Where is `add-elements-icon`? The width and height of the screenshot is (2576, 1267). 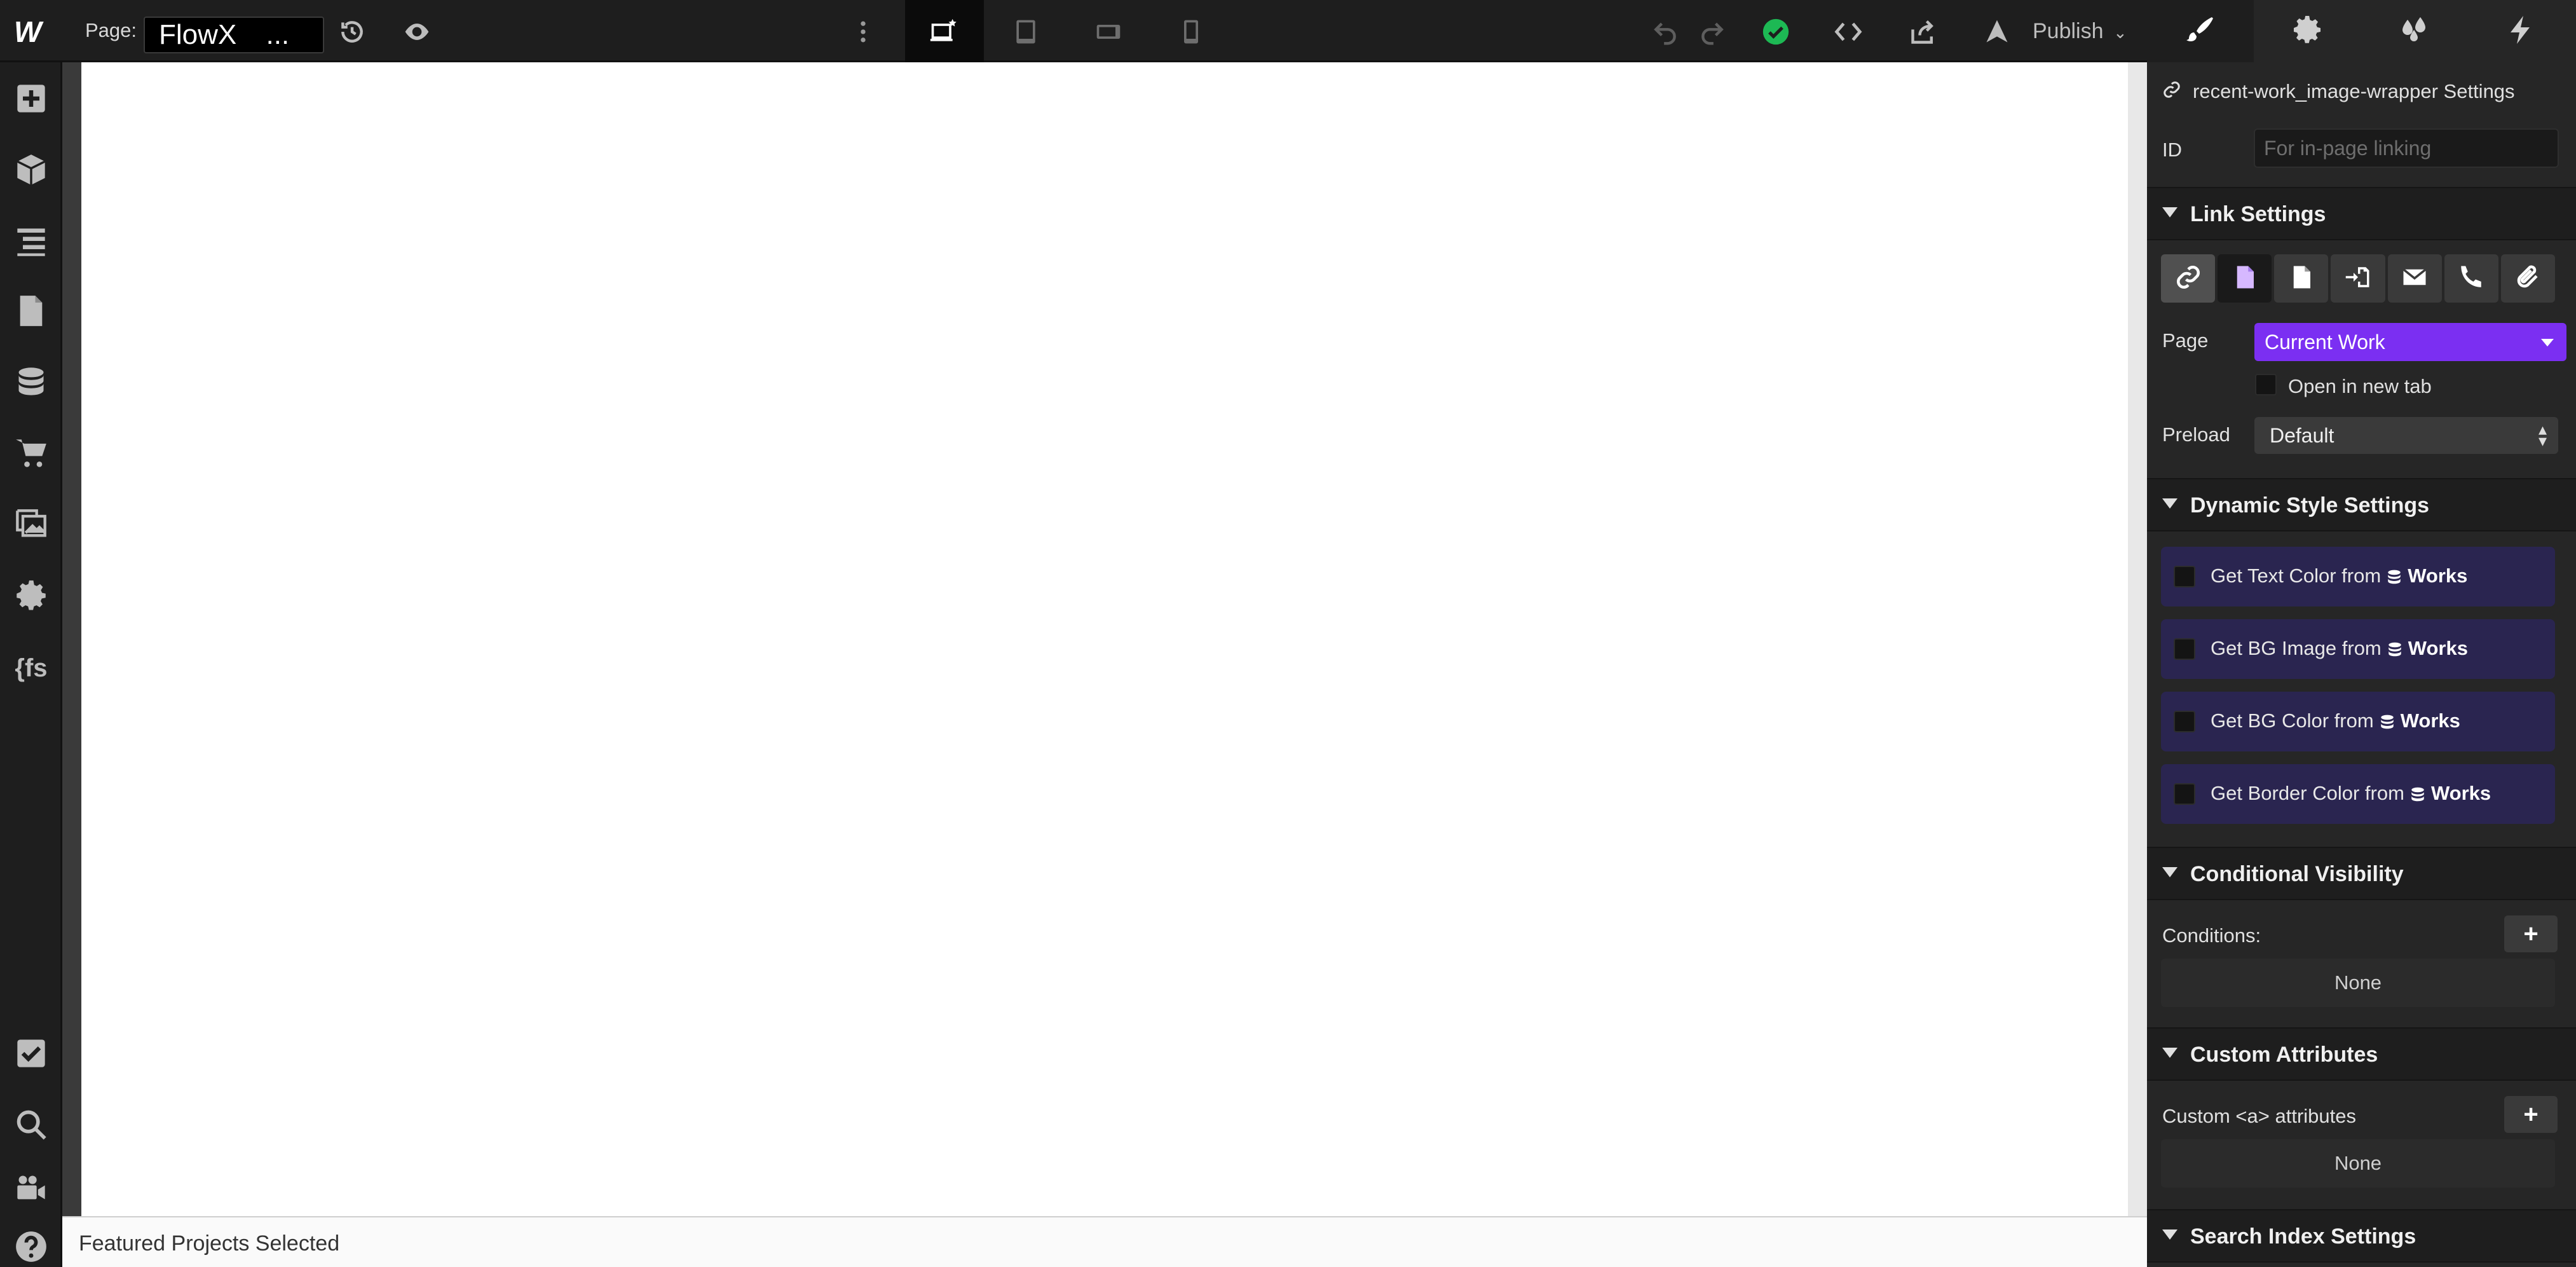 add-elements-icon is located at coordinates (31, 98).